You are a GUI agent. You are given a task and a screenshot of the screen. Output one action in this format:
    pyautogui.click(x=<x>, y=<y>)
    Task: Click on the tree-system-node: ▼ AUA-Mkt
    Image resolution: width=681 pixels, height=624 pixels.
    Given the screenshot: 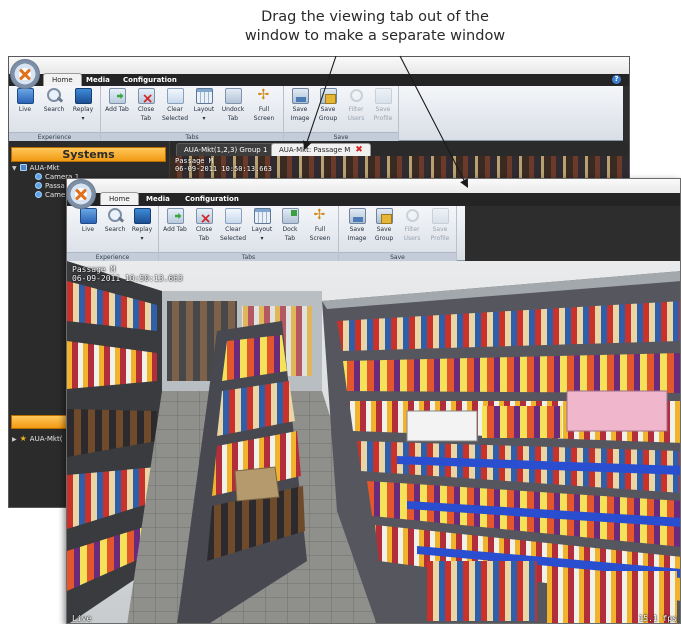 What is the action you would take?
    pyautogui.click(x=36, y=168)
    